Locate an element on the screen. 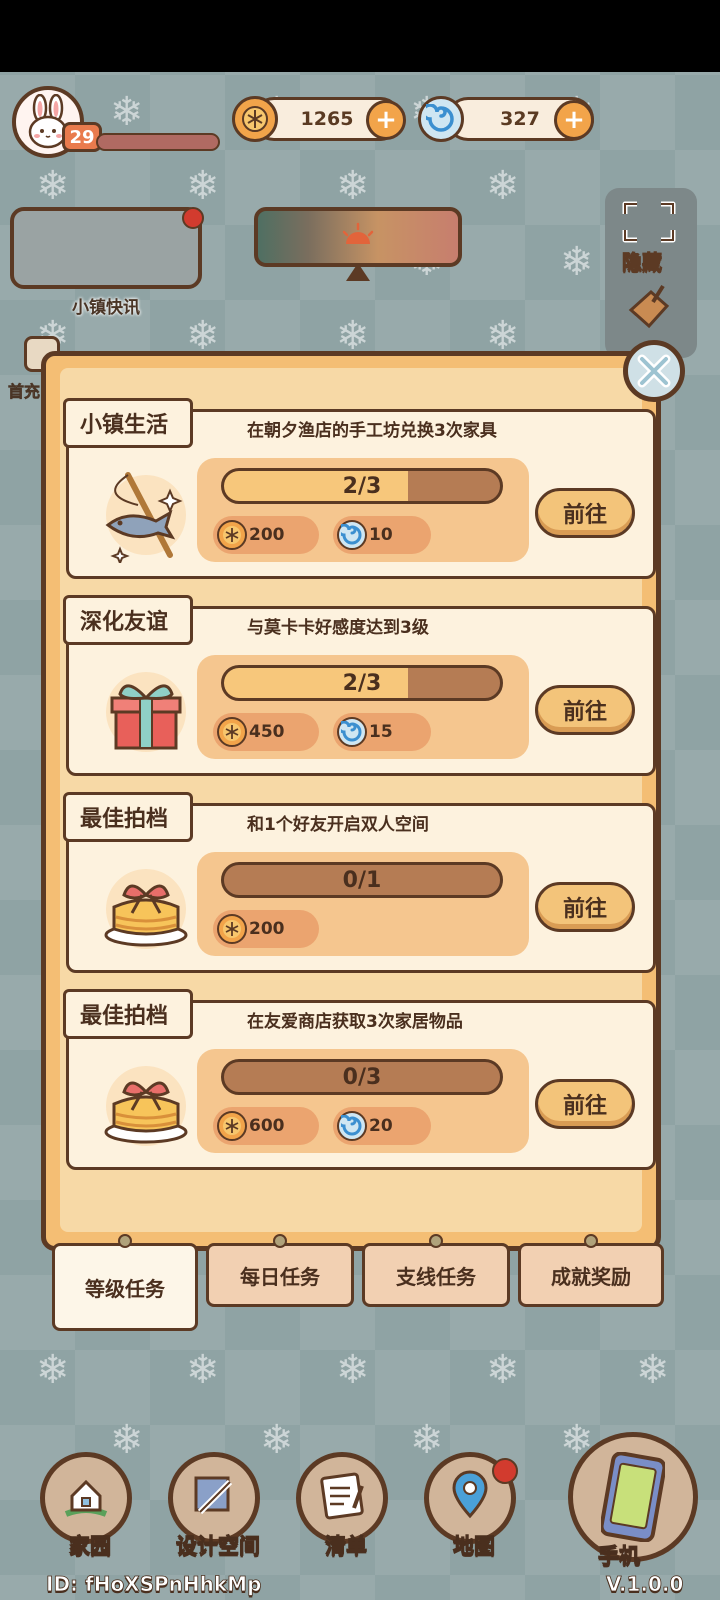  task-description: 在朝夕渔店的手工坊兑换3次家具 is located at coordinates (372, 431).